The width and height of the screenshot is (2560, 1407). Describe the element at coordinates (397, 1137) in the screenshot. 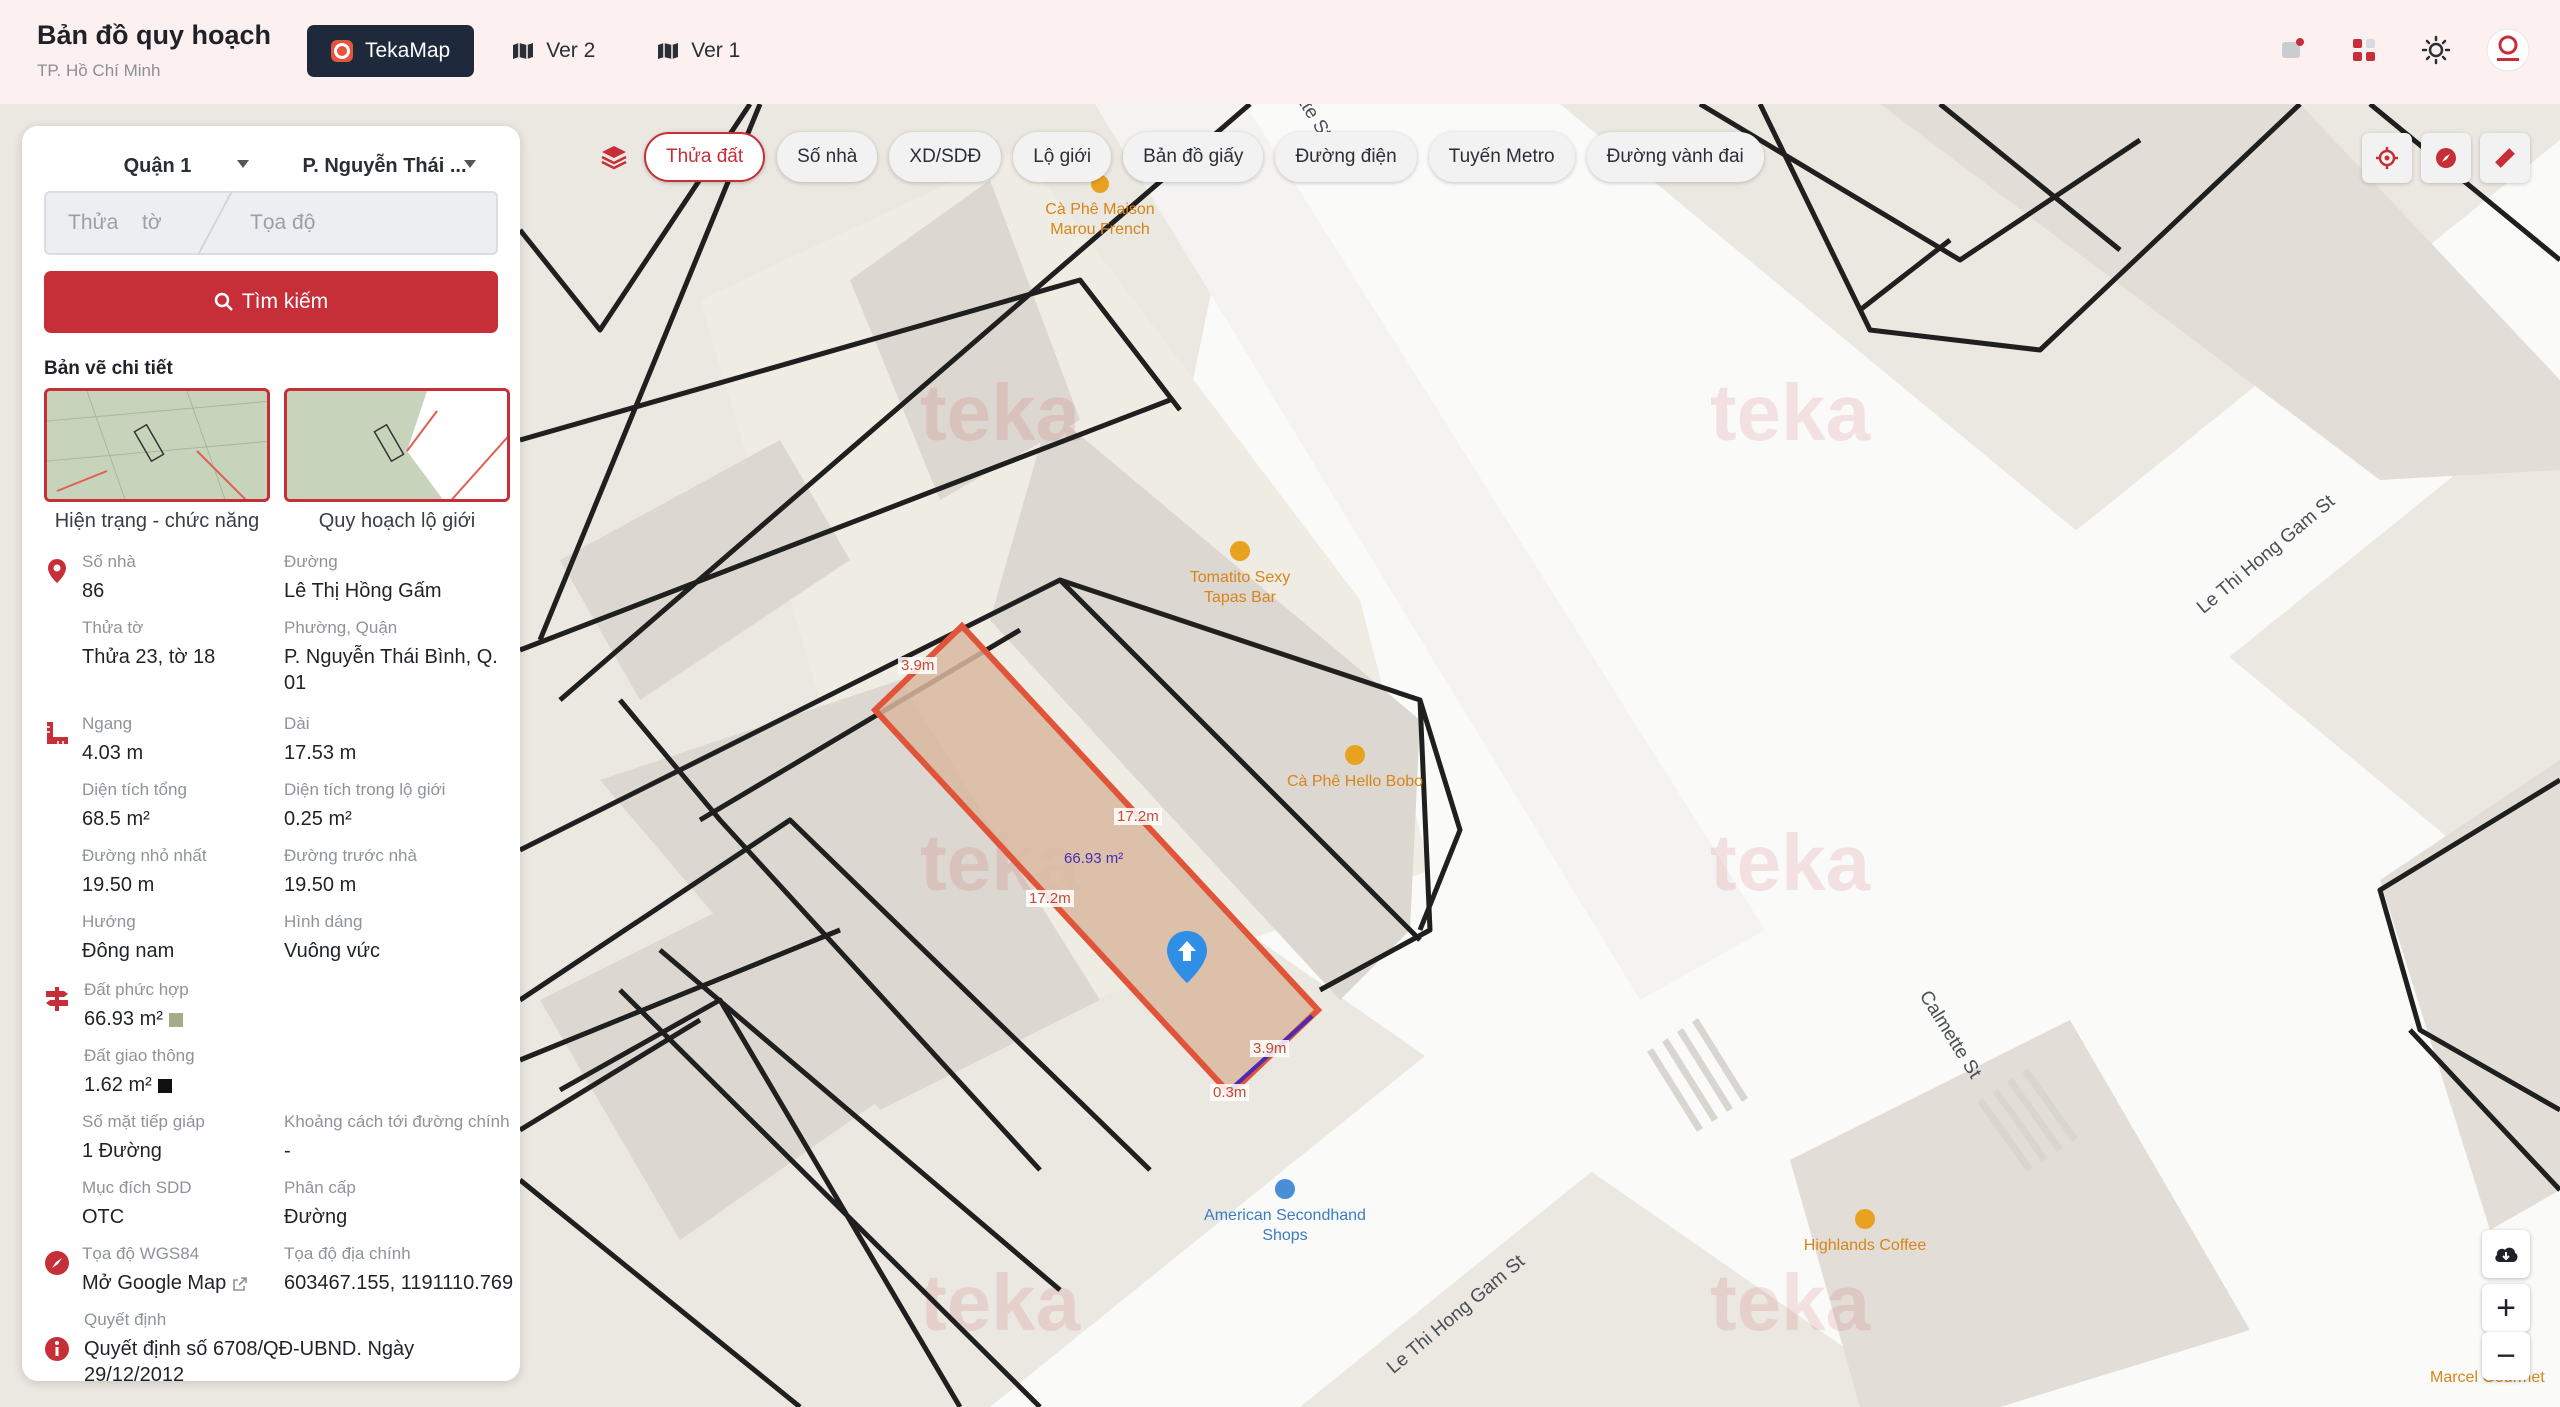

I see `field-khoang-cach: Khoảng cách tới đường chính -` at that location.